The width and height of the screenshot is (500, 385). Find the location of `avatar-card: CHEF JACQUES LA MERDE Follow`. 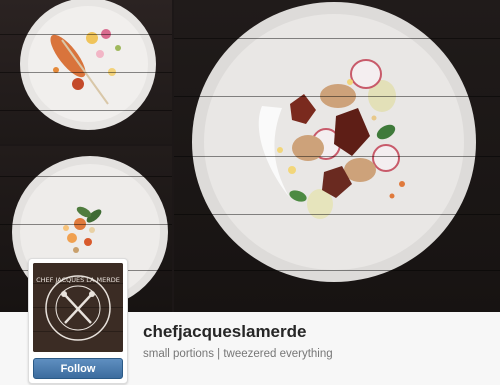

avatar-card: CHEF JACQUES LA MERDE Follow is located at coordinates (78, 321).